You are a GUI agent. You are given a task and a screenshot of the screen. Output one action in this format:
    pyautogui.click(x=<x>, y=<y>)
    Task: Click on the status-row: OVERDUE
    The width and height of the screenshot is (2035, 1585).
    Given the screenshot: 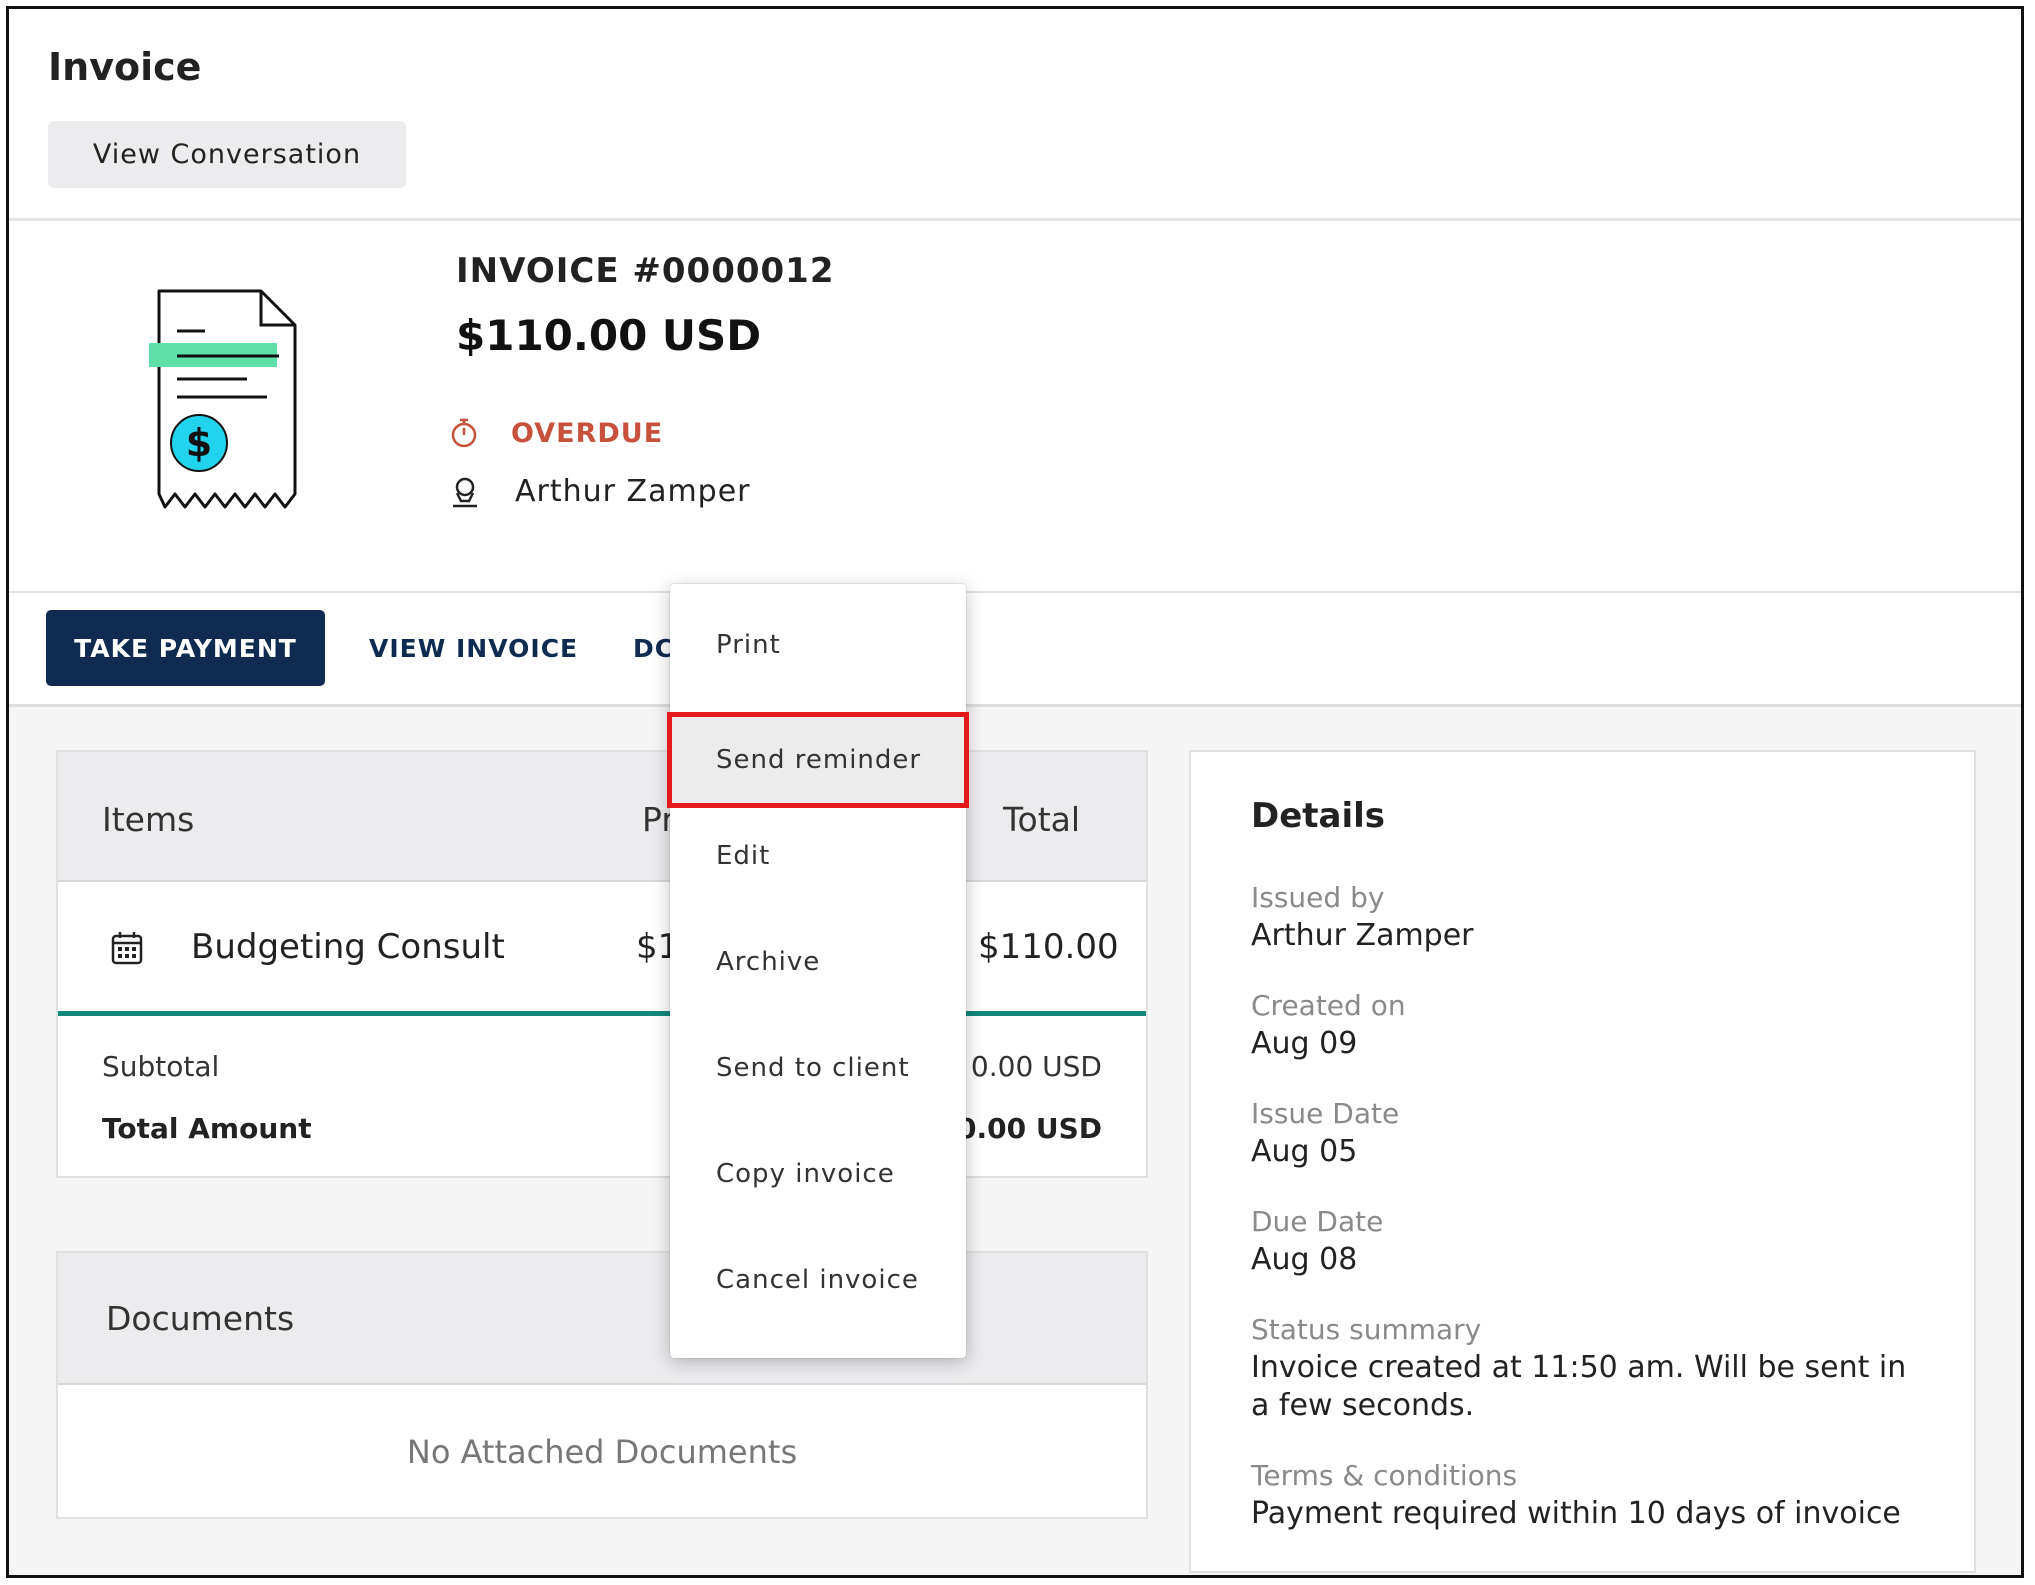 What is the action you would take?
    pyautogui.click(x=556, y=433)
    